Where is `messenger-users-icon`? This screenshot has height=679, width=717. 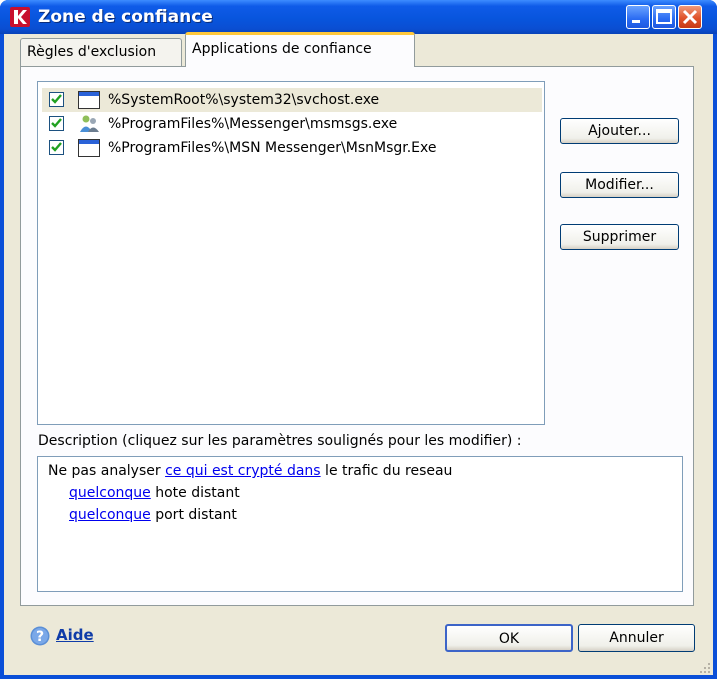
messenger-users-icon is located at coordinates (89, 123).